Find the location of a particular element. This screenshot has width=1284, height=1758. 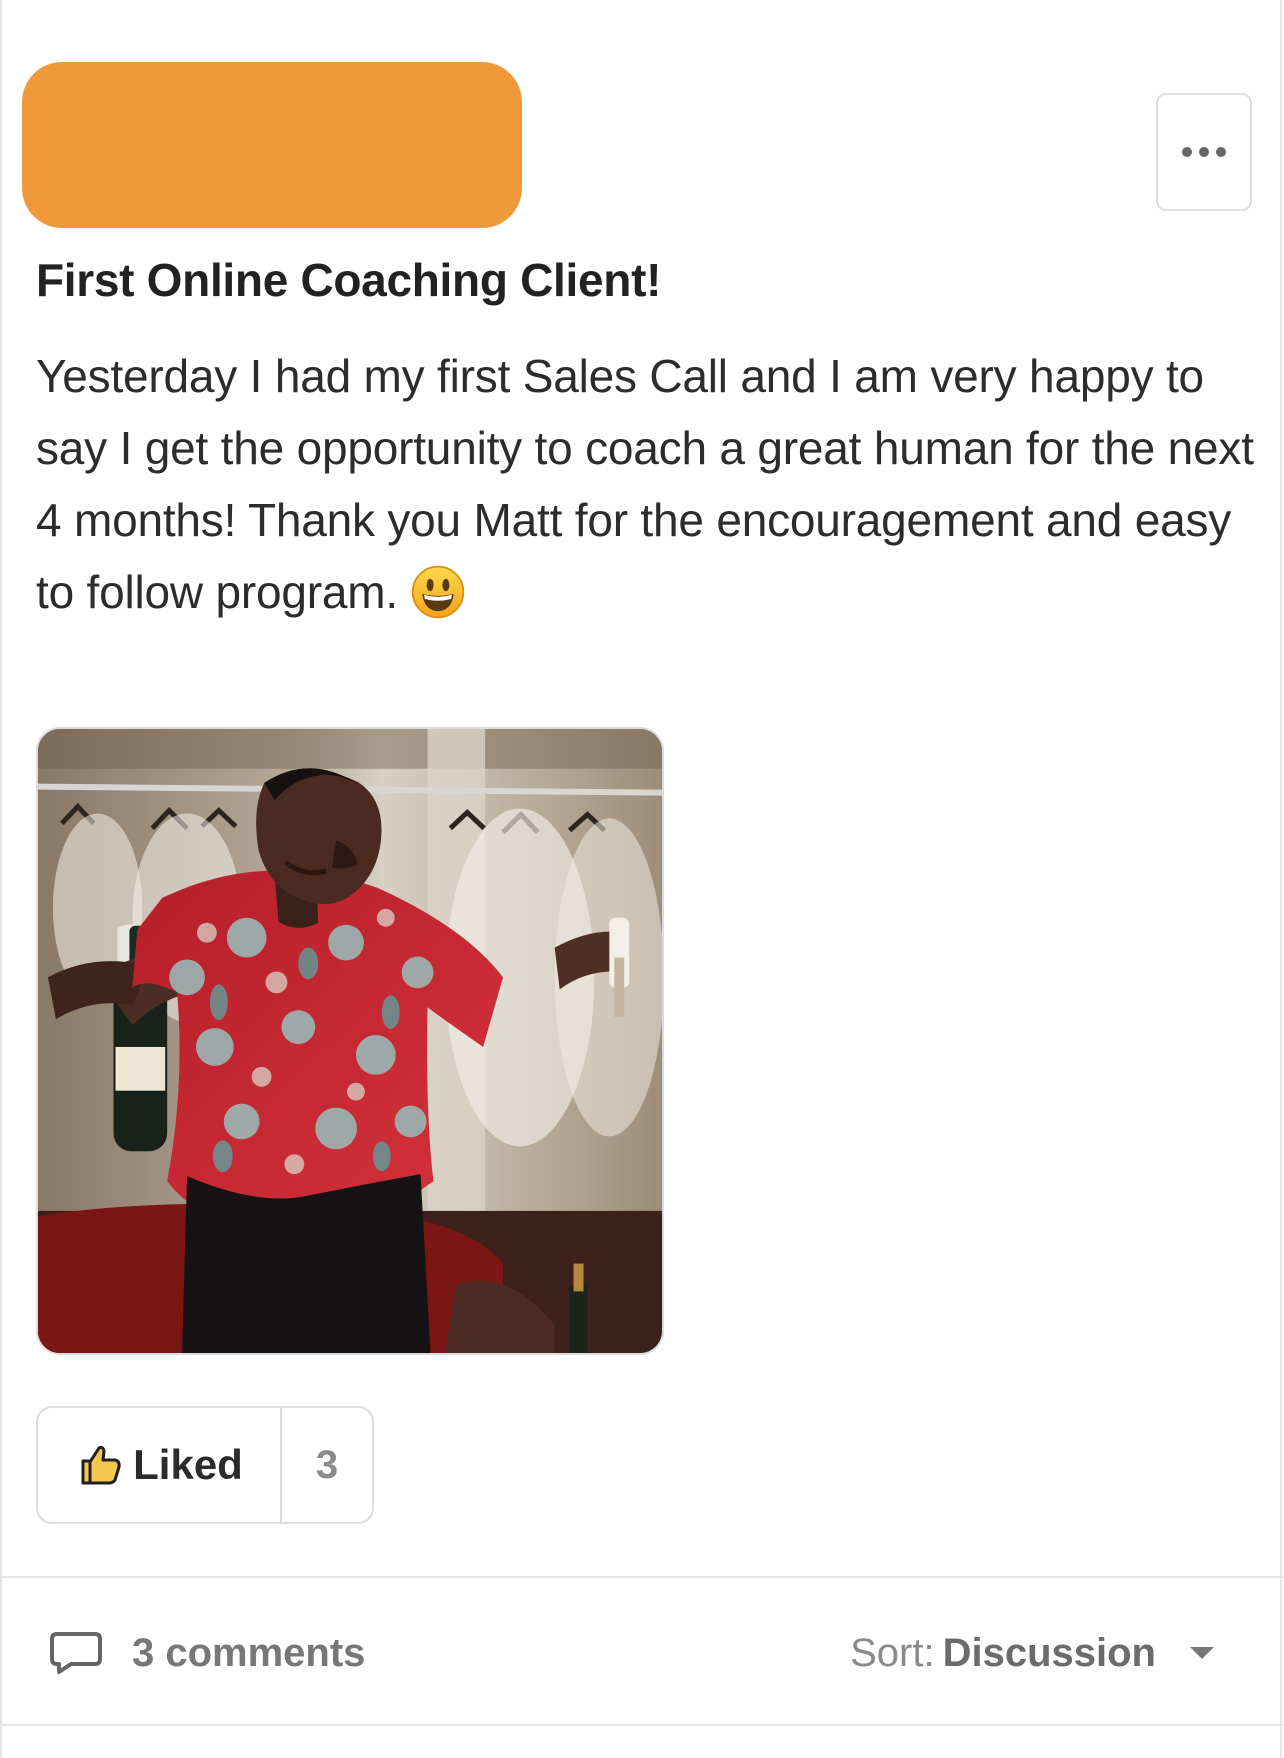

more-options-button is located at coordinates (1204, 152).